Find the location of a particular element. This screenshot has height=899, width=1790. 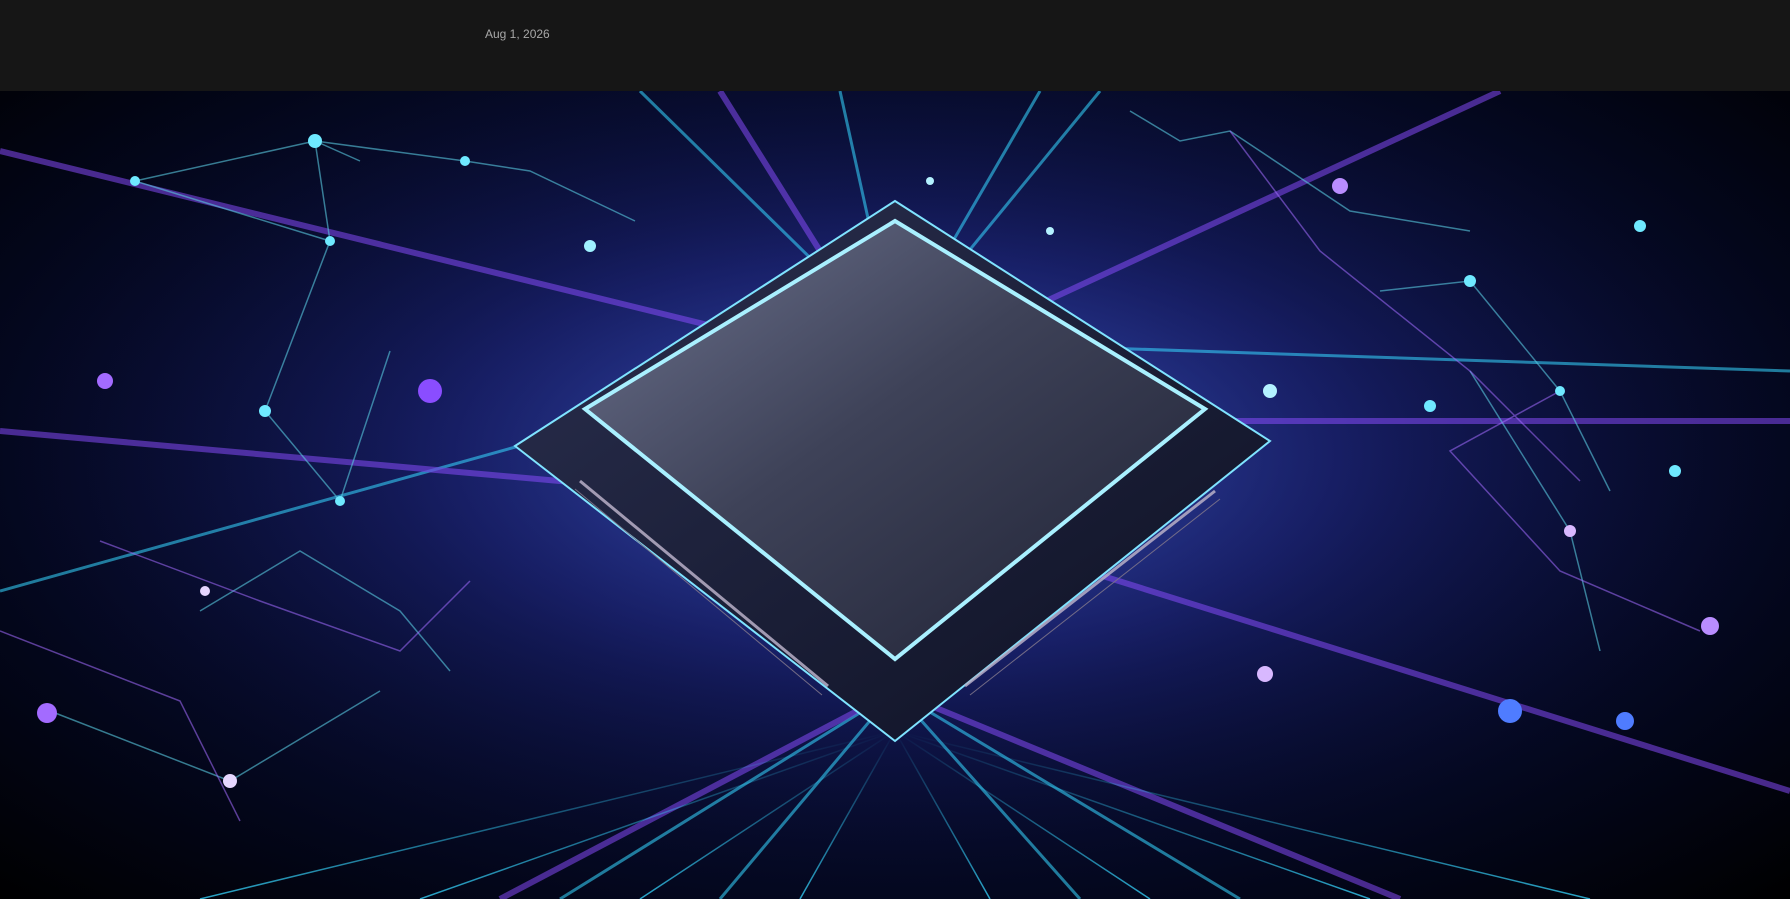

publish-date: Aug 1, 2026 is located at coordinates (517, 34).